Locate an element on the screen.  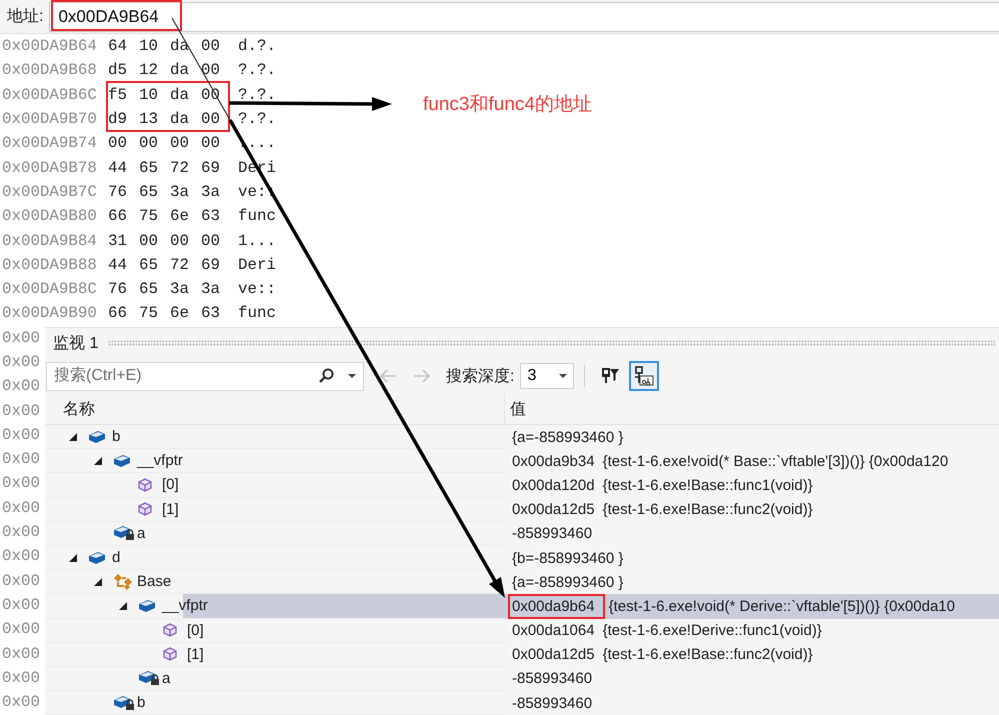
depth-label: 搜索深度: is located at coordinates (480, 376).